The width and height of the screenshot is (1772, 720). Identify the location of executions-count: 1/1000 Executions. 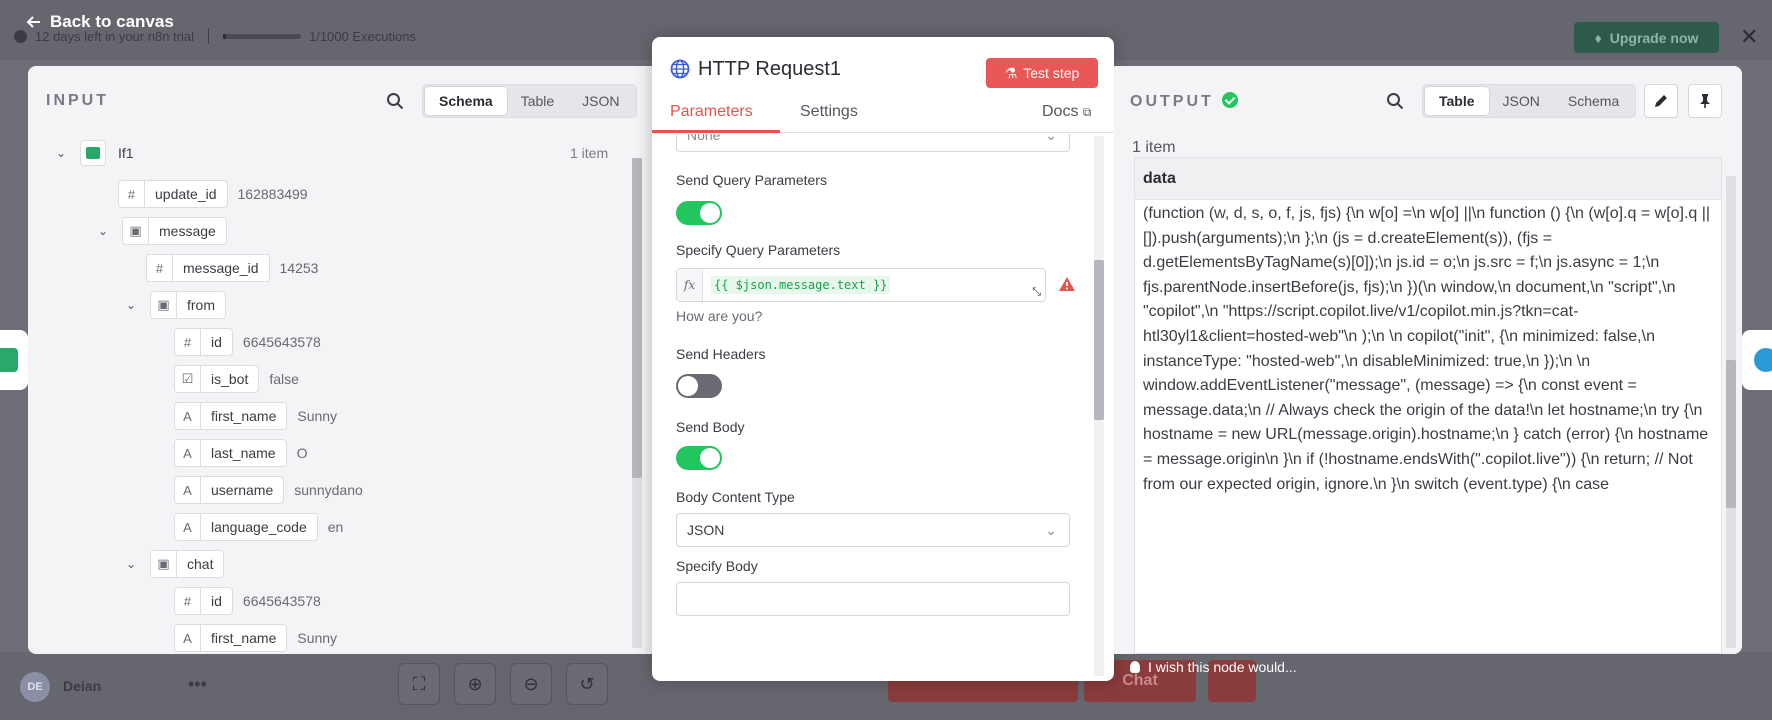
(362, 36).